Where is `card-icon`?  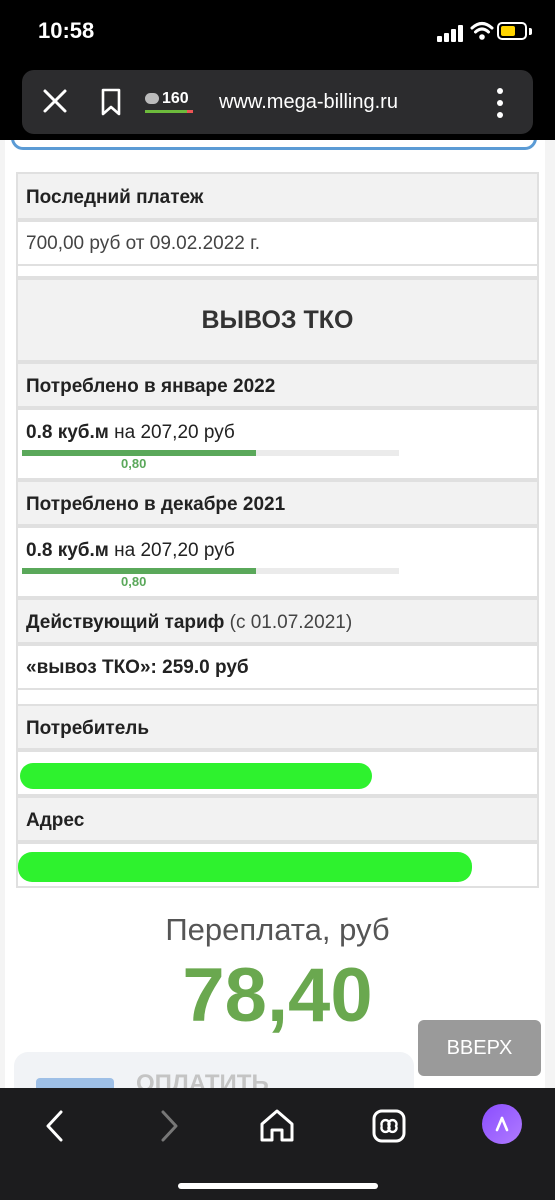
card-icon is located at coordinates (75, 1083).